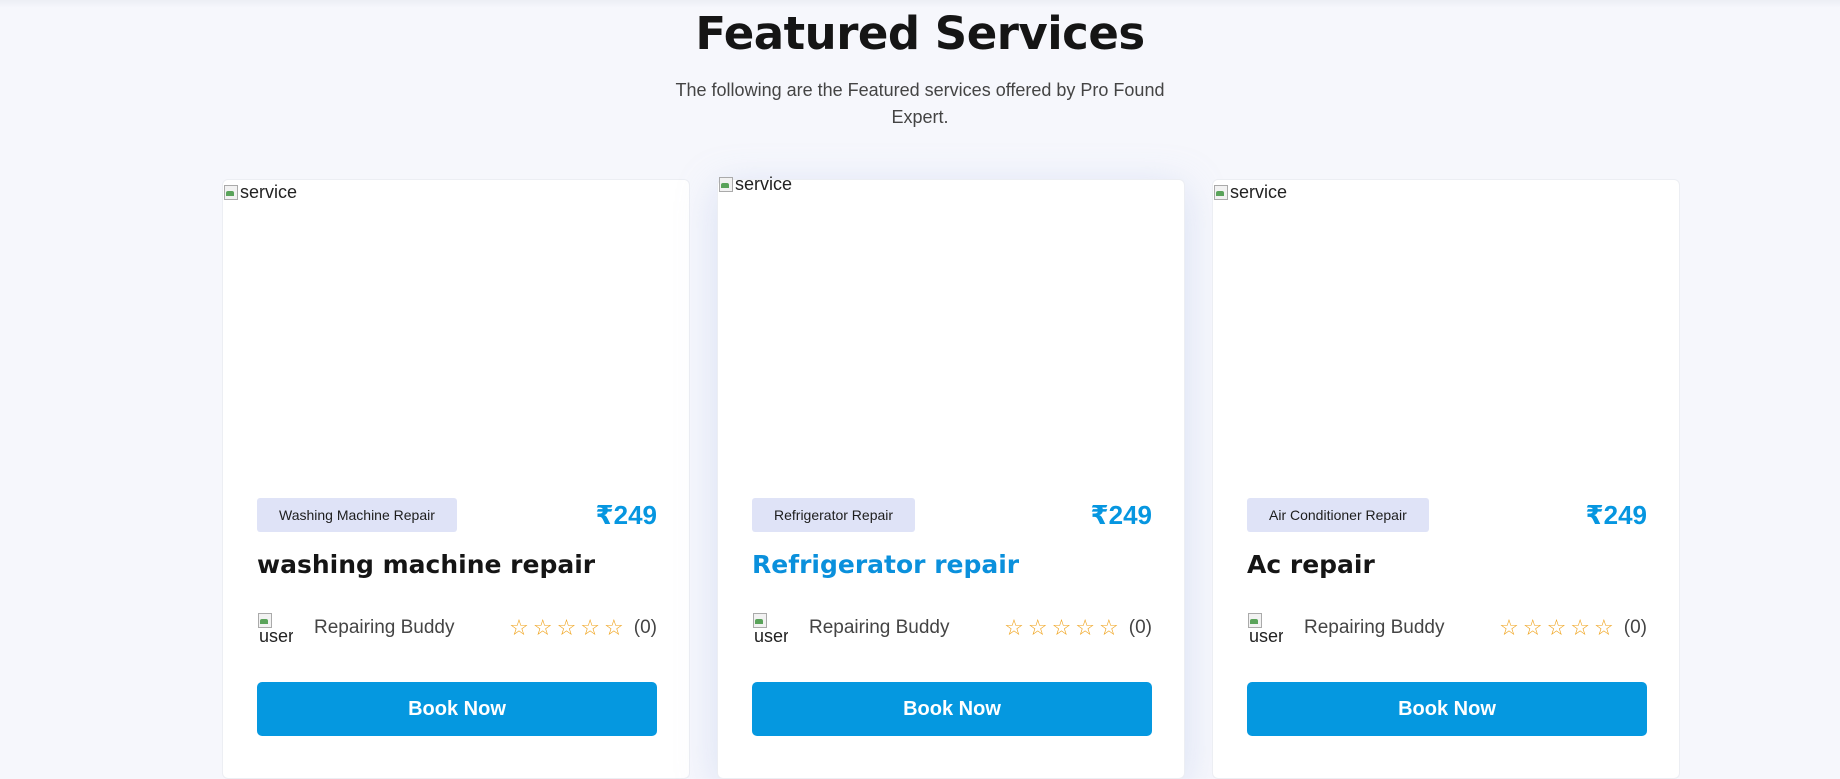  What do you see at coordinates (1311, 564) in the screenshot?
I see `service-name: Ac repair` at bounding box center [1311, 564].